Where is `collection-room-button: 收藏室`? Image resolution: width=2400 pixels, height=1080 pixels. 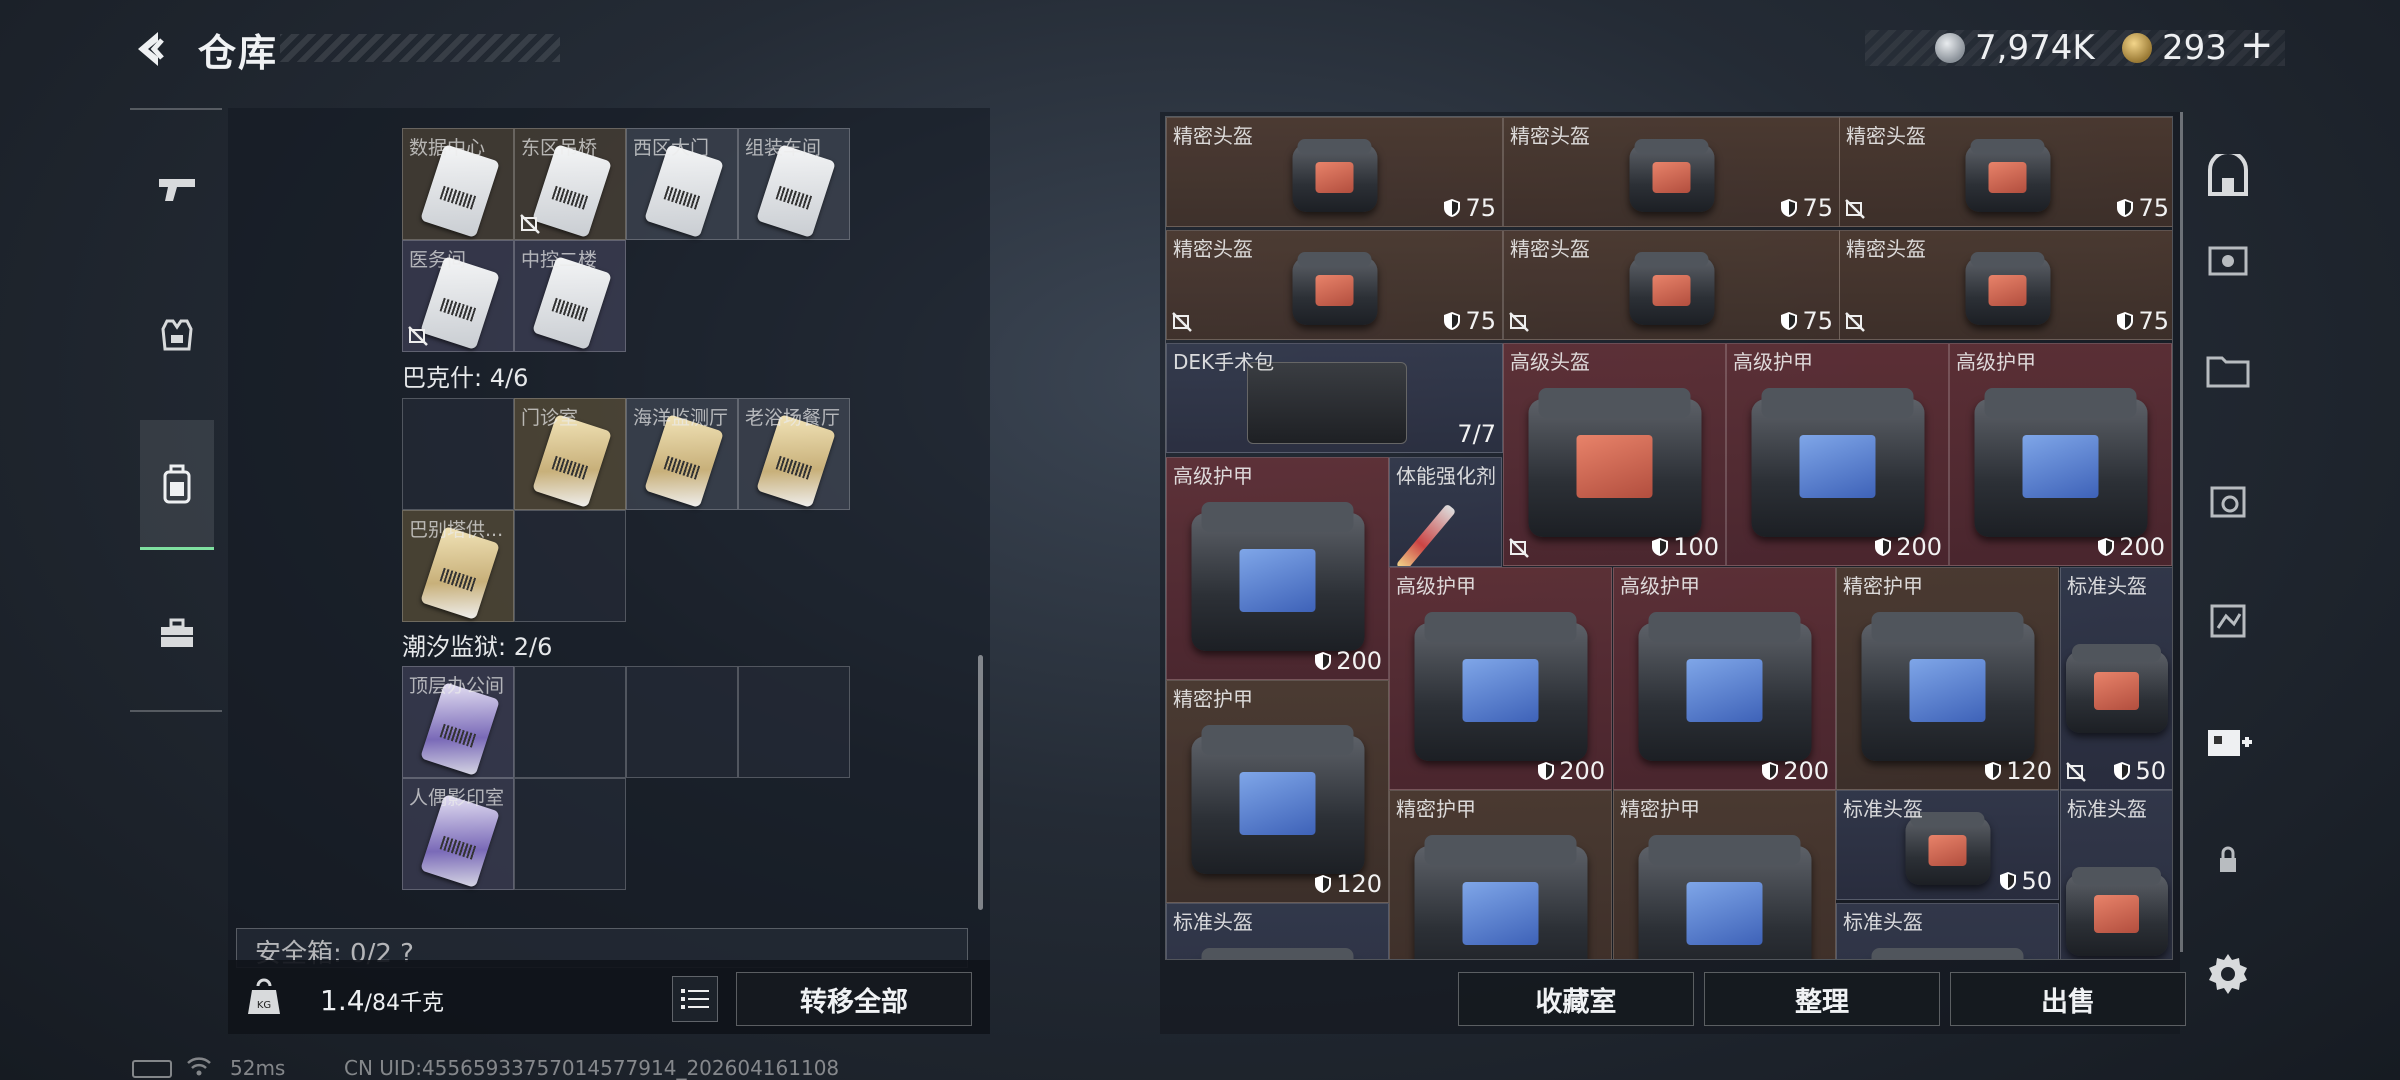
collection-room-button: 收藏室 is located at coordinates (1576, 999).